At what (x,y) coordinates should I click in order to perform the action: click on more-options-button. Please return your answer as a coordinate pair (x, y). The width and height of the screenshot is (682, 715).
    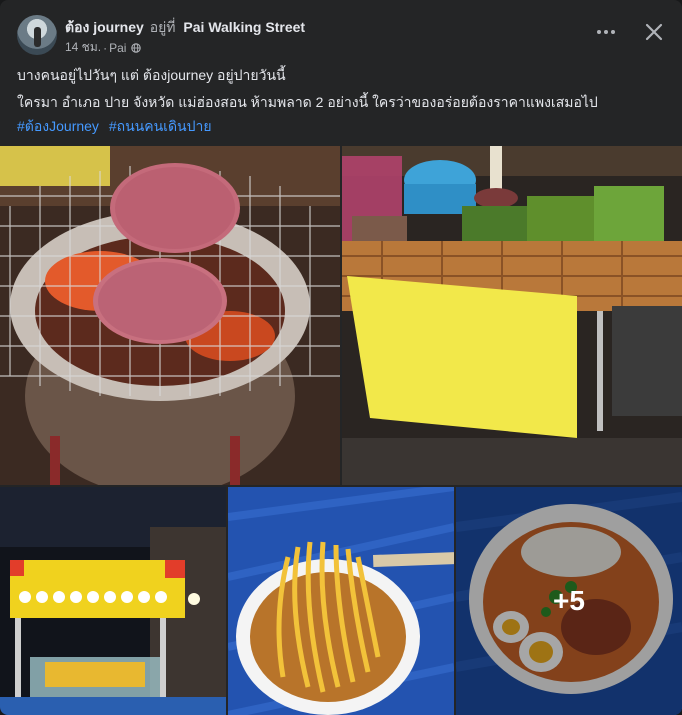
    Looking at the image, I should click on (606, 32).